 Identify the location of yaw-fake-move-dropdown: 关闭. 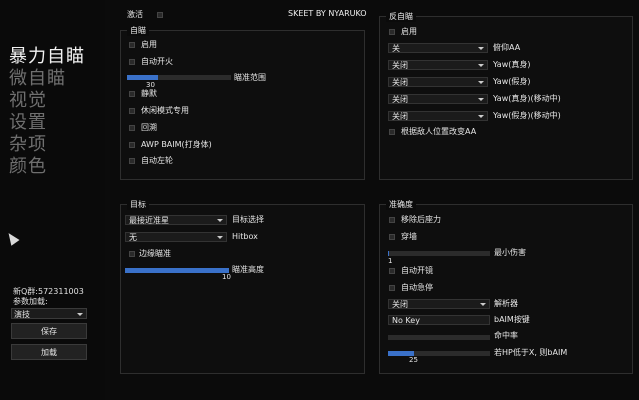
(438, 116).